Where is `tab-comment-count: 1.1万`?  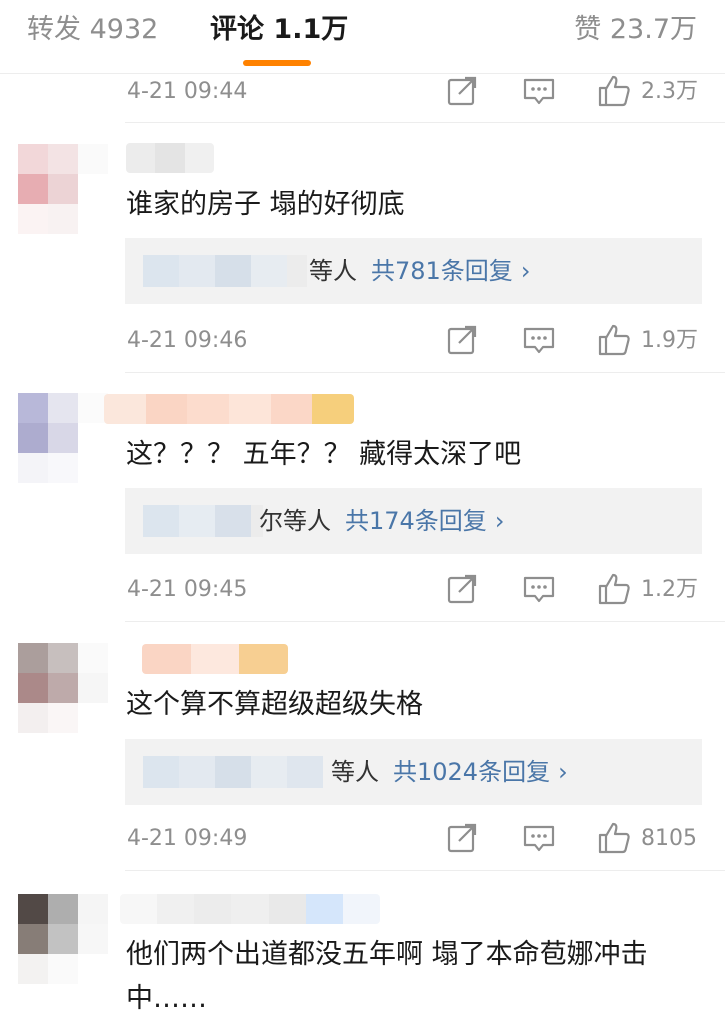
tab-comment-count: 1.1万 is located at coordinates (311, 29).